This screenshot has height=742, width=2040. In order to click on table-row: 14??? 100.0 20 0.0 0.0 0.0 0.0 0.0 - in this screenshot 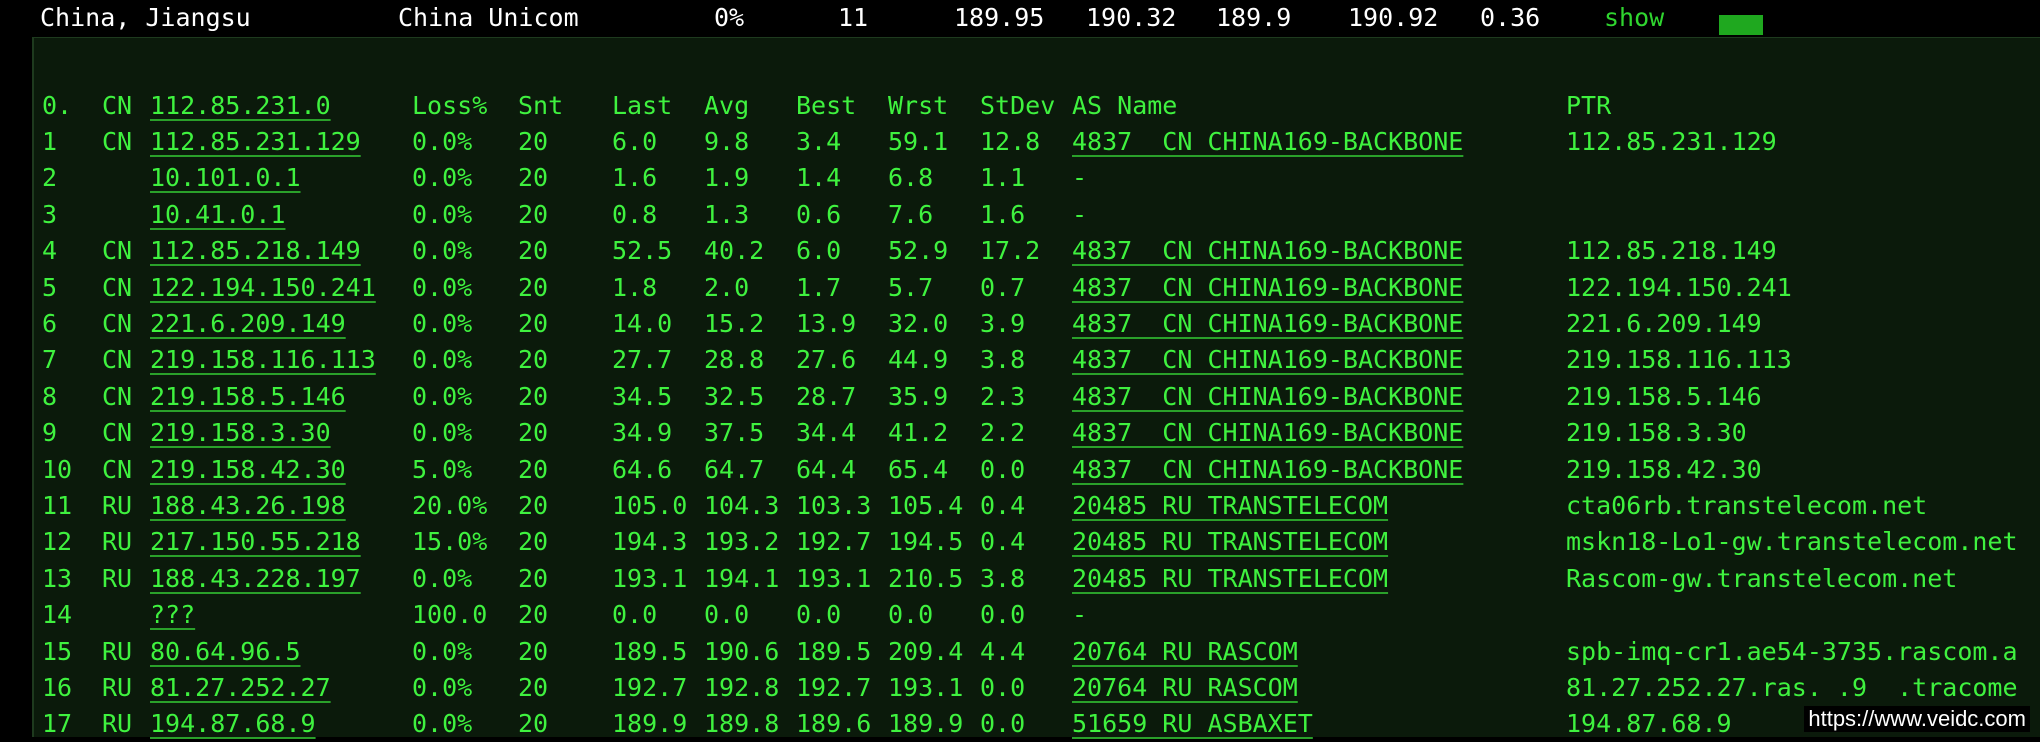, I will do `click(1037, 615)`.